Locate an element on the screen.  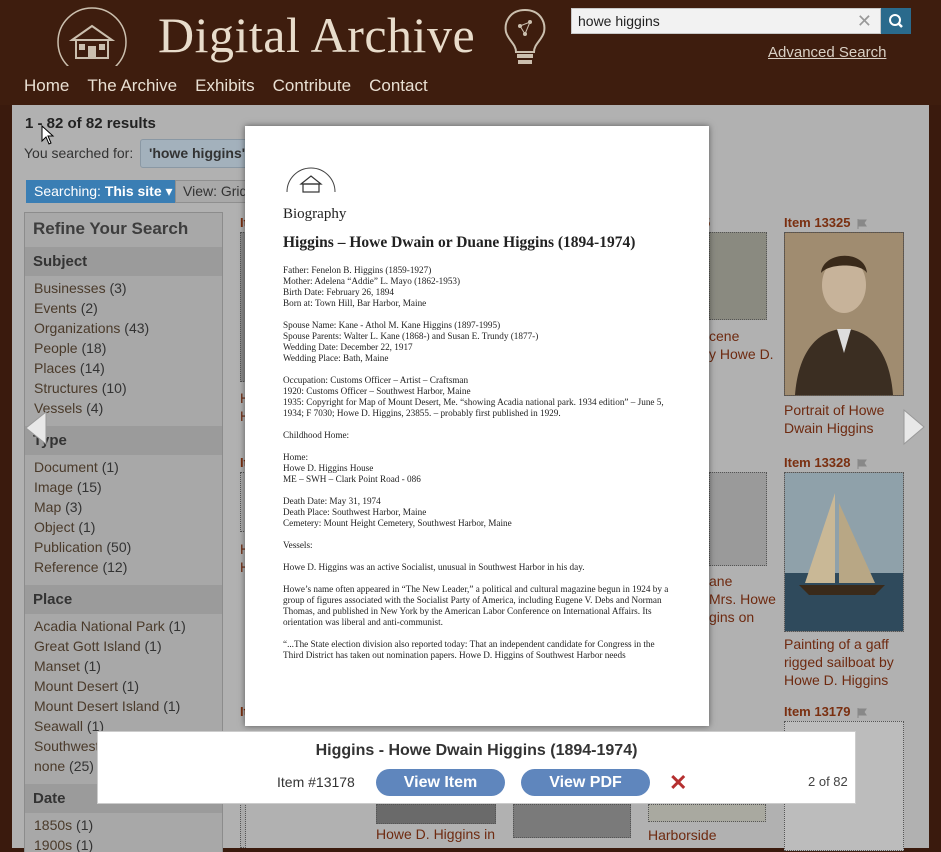
facet-item-count: (18) is located at coordinates (94, 348).